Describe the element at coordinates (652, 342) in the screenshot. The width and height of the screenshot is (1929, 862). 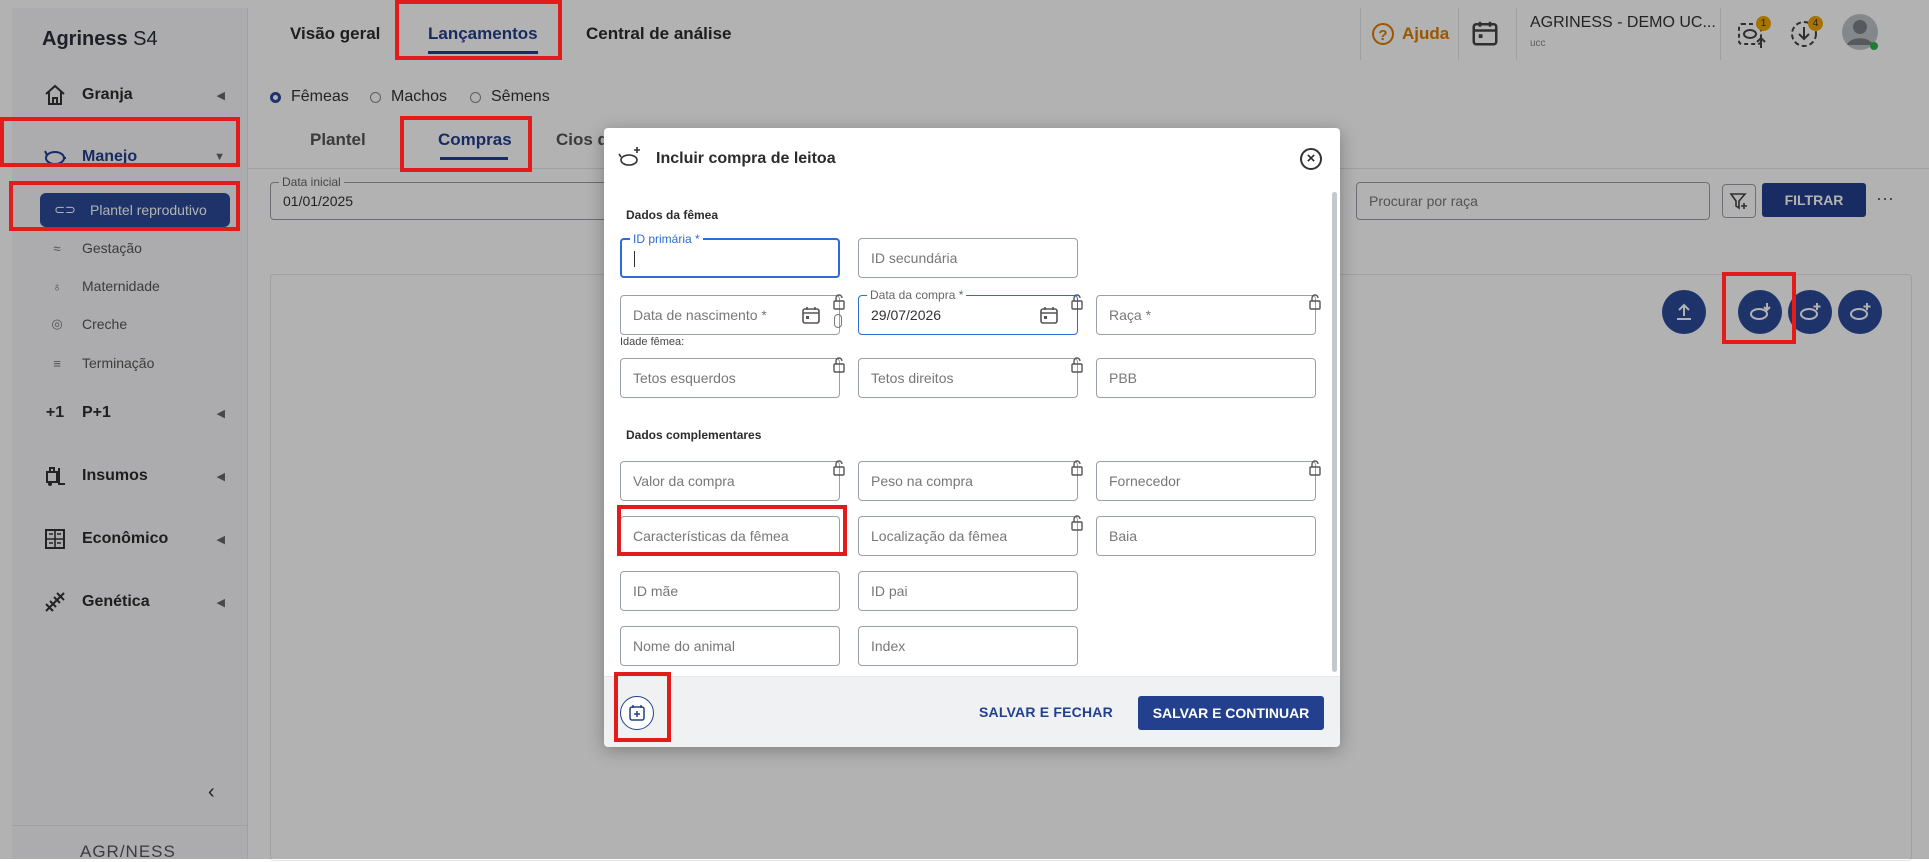
I see `idade-femea-label: Idade fêmea:` at that location.